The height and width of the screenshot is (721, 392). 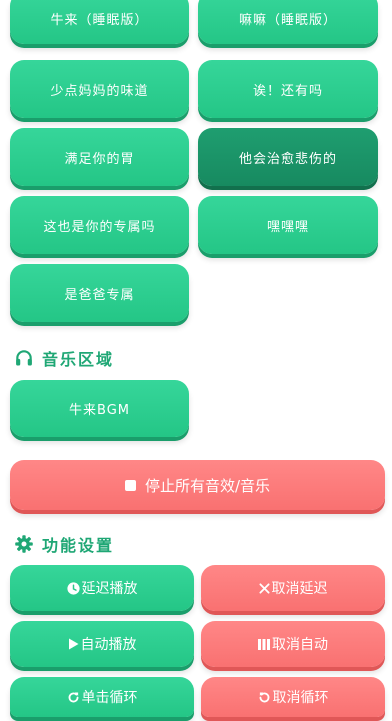 What do you see at coordinates (300, 645) in the screenshot?
I see `cancel-auto-label: 取消自动` at bounding box center [300, 645].